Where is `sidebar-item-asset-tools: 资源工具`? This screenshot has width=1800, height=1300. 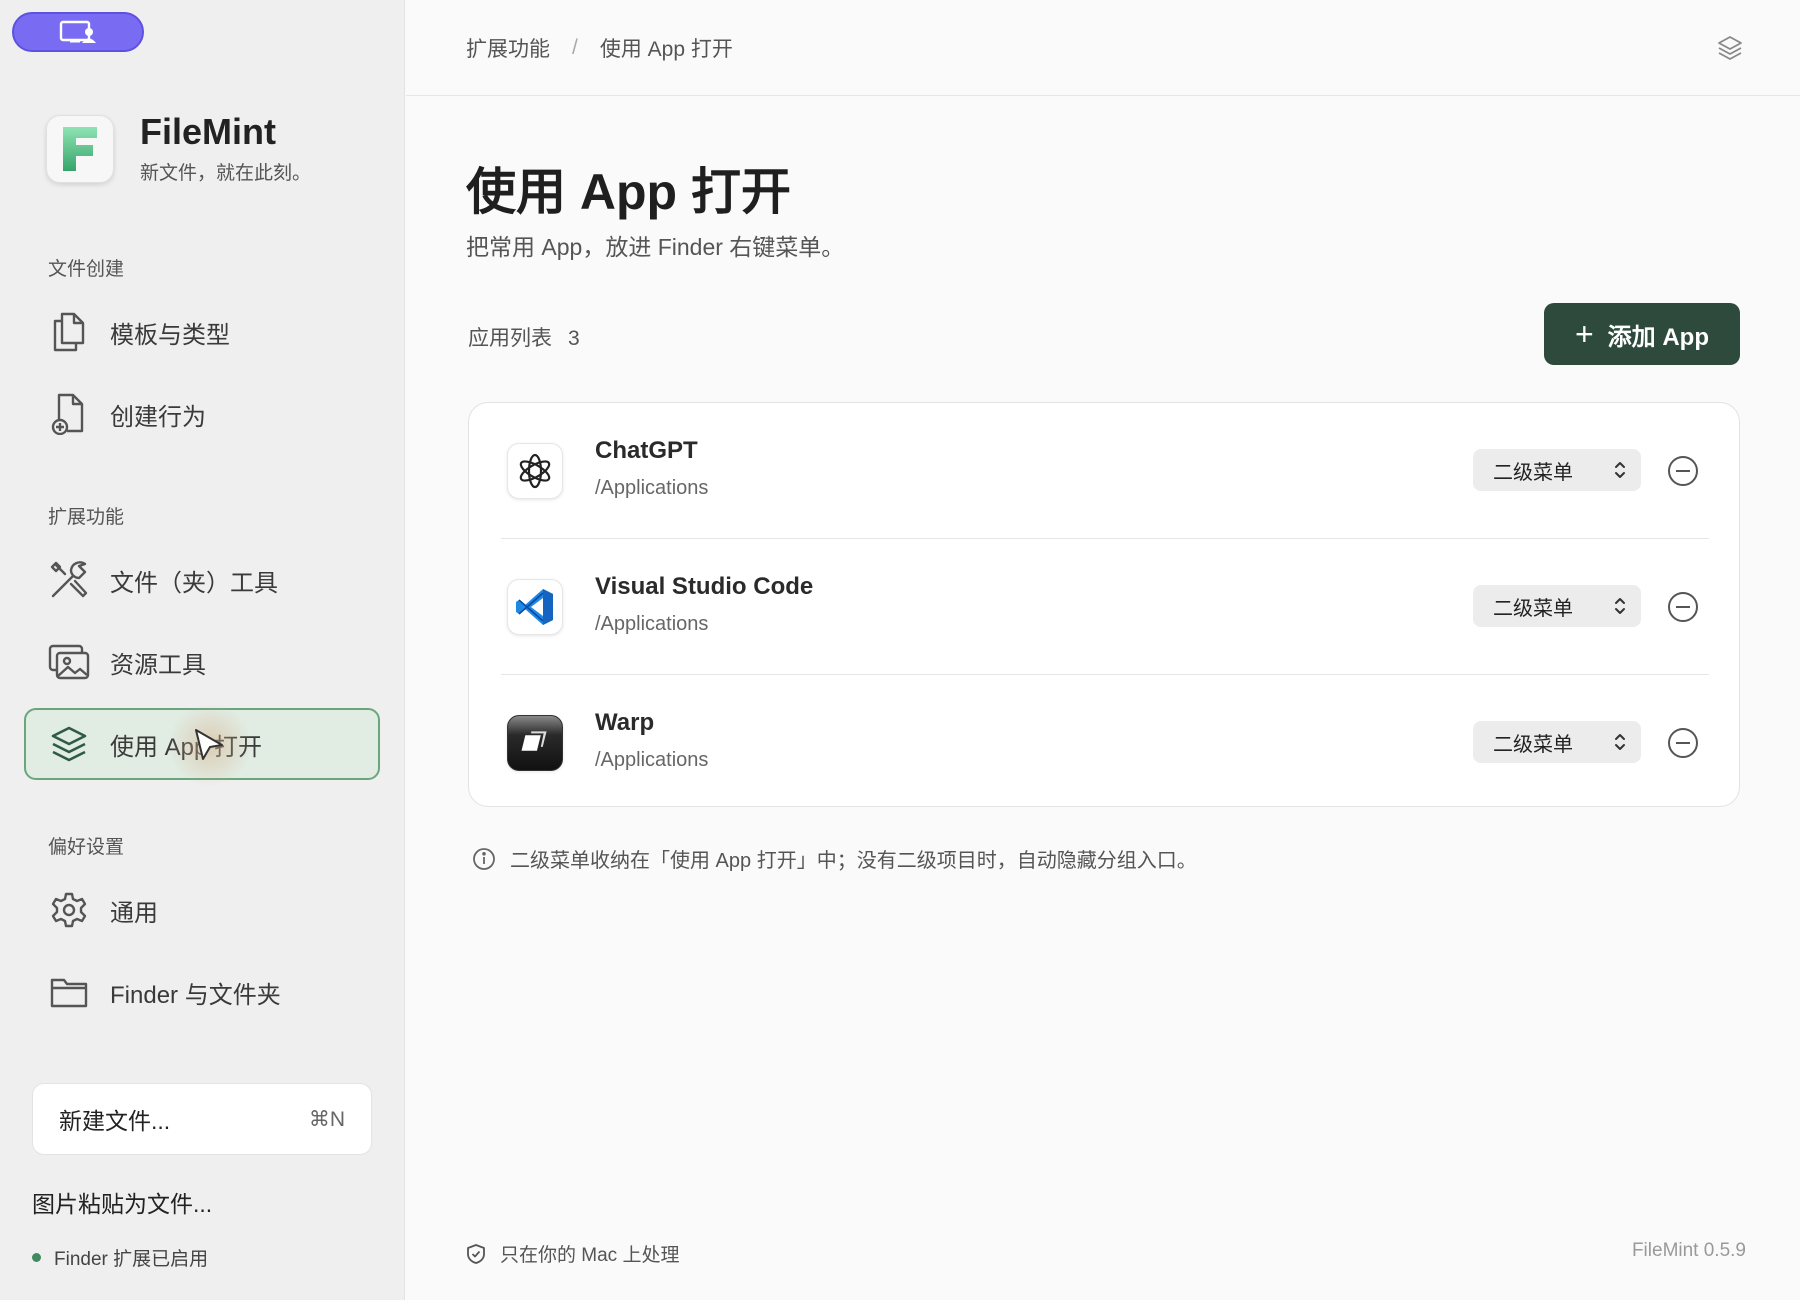 sidebar-item-asset-tools: 资源工具 is located at coordinates (202, 662).